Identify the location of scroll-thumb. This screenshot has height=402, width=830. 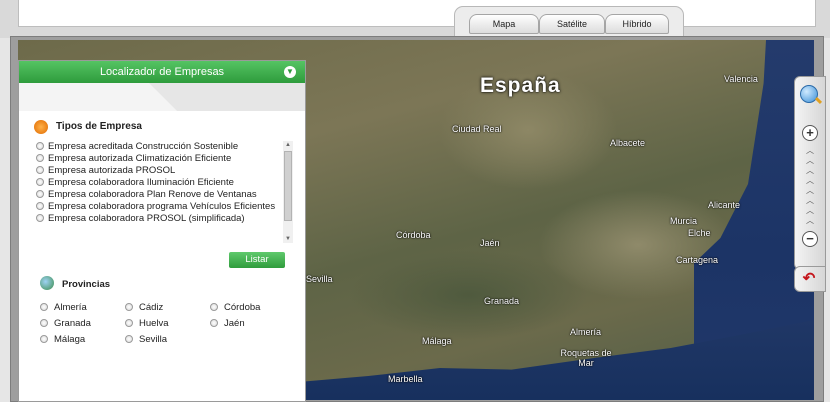
(288, 186).